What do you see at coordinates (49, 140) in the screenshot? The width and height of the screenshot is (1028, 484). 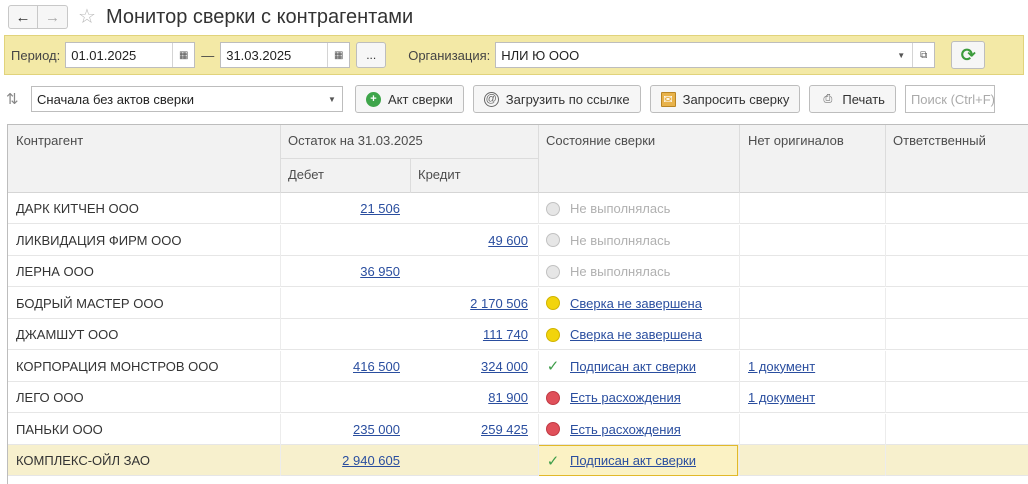 I see `header-counterparty: Контрагент` at bounding box center [49, 140].